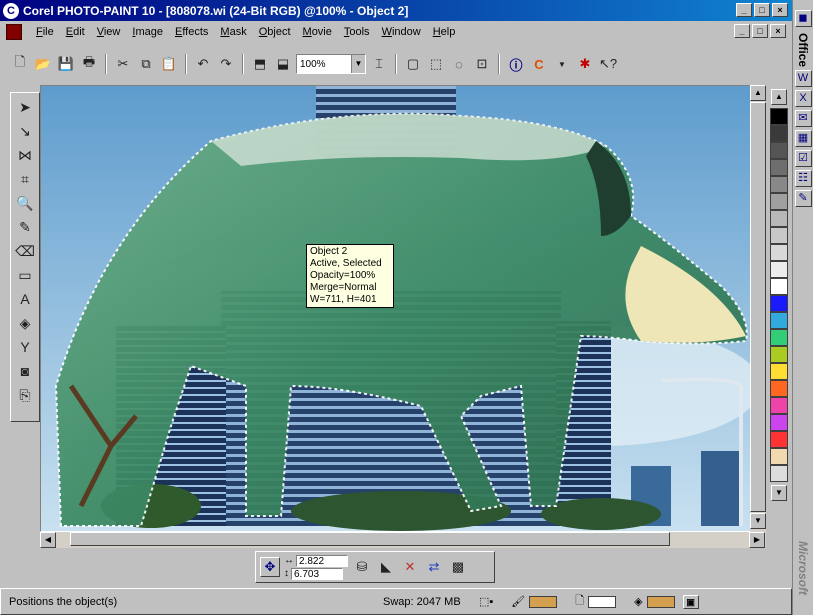 The image size is (813, 615). Describe the element at coordinates (690, 601) in the screenshot. I see `options-button: ▣` at that location.